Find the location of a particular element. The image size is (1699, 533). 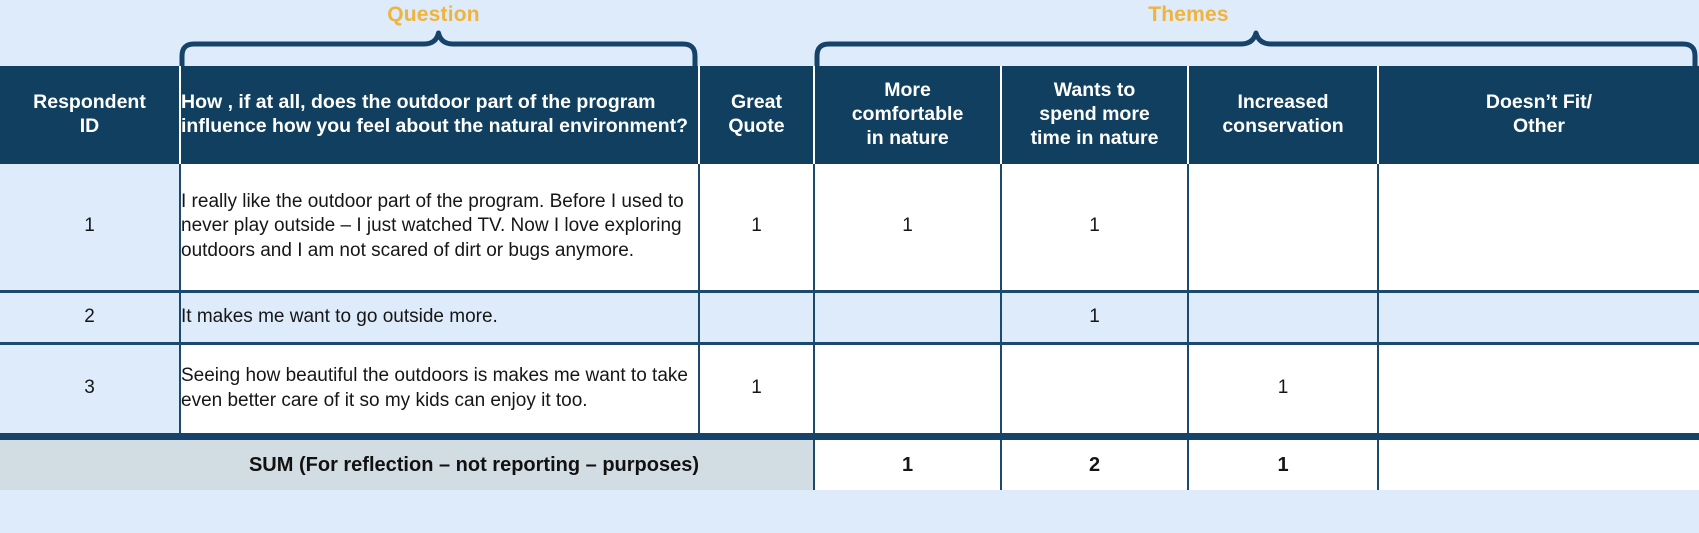

cell-great-quote is located at coordinates (757, 318).